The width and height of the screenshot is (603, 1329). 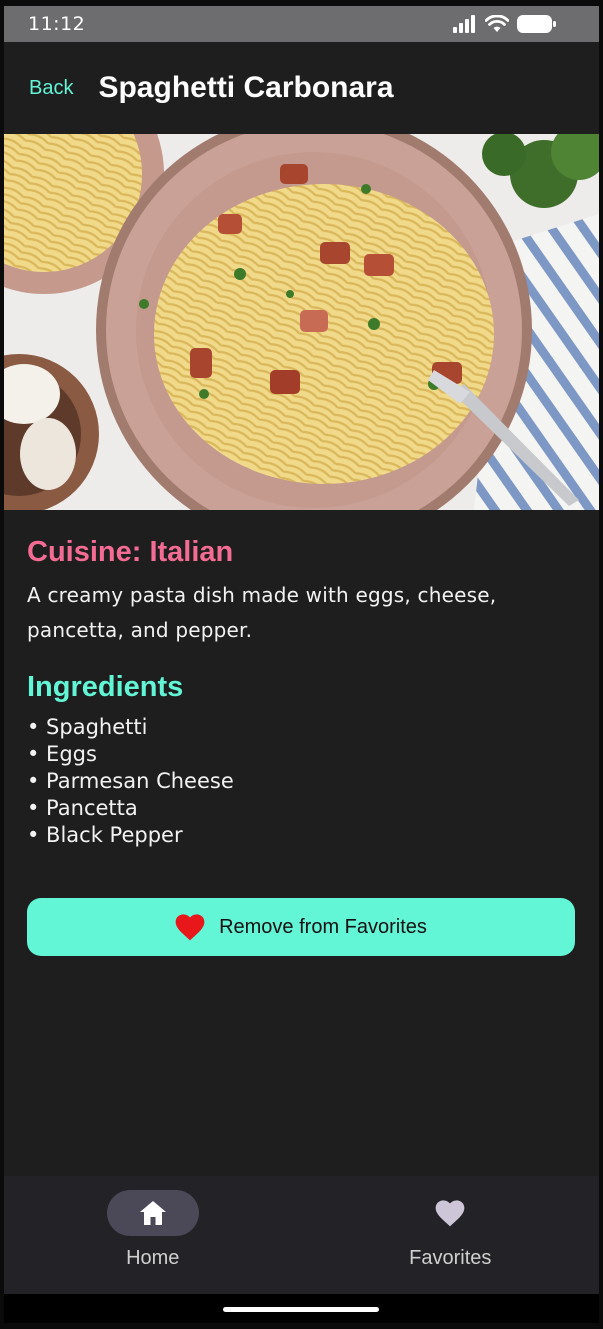 I want to click on status-icons, so click(x=505, y=24).